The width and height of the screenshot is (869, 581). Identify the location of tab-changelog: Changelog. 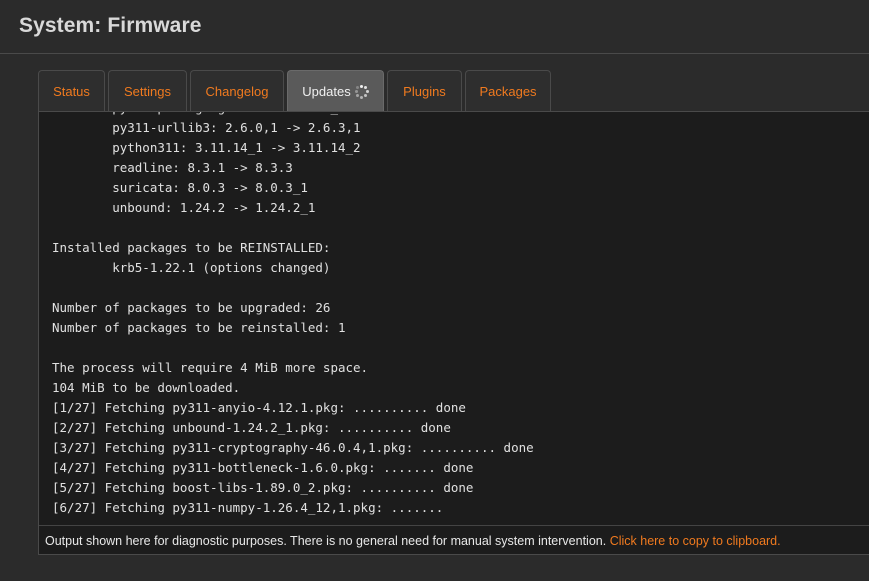
(237, 91).